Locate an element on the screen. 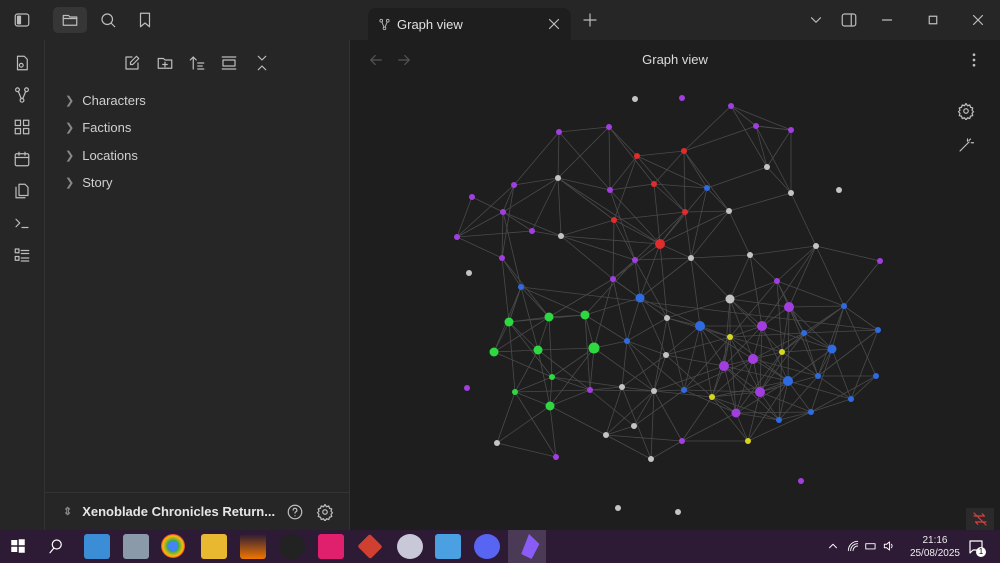  open-quick-switcher-icon is located at coordinates (22, 63).